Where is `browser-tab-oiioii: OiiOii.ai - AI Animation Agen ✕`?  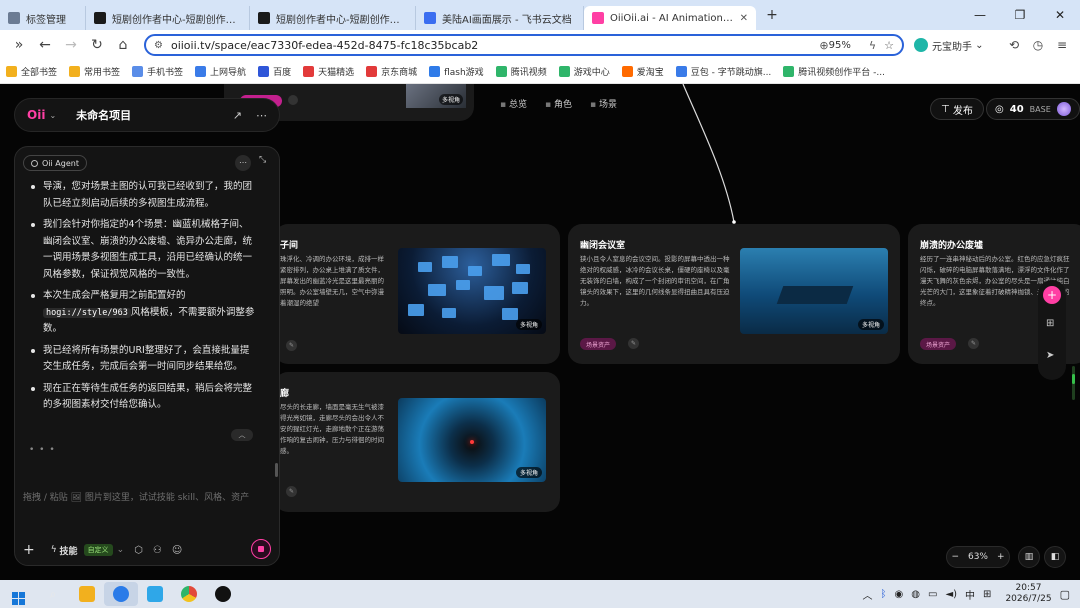
browser-tab-oiioii: OiiOii.ai - AI Animation Agen ✕ is located at coordinates (670, 18).